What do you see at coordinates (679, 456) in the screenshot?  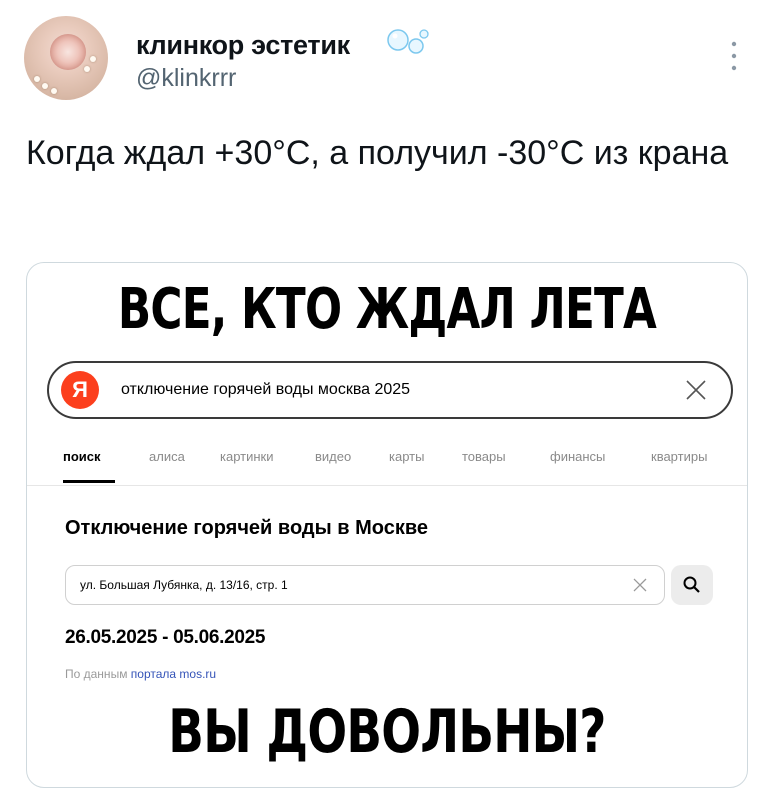 I see `tab-realty: квартиры` at bounding box center [679, 456].